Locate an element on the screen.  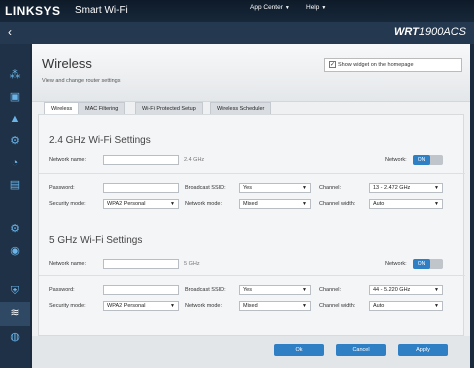
help-menu: Help ▼ is located at coordinates (316, 7).